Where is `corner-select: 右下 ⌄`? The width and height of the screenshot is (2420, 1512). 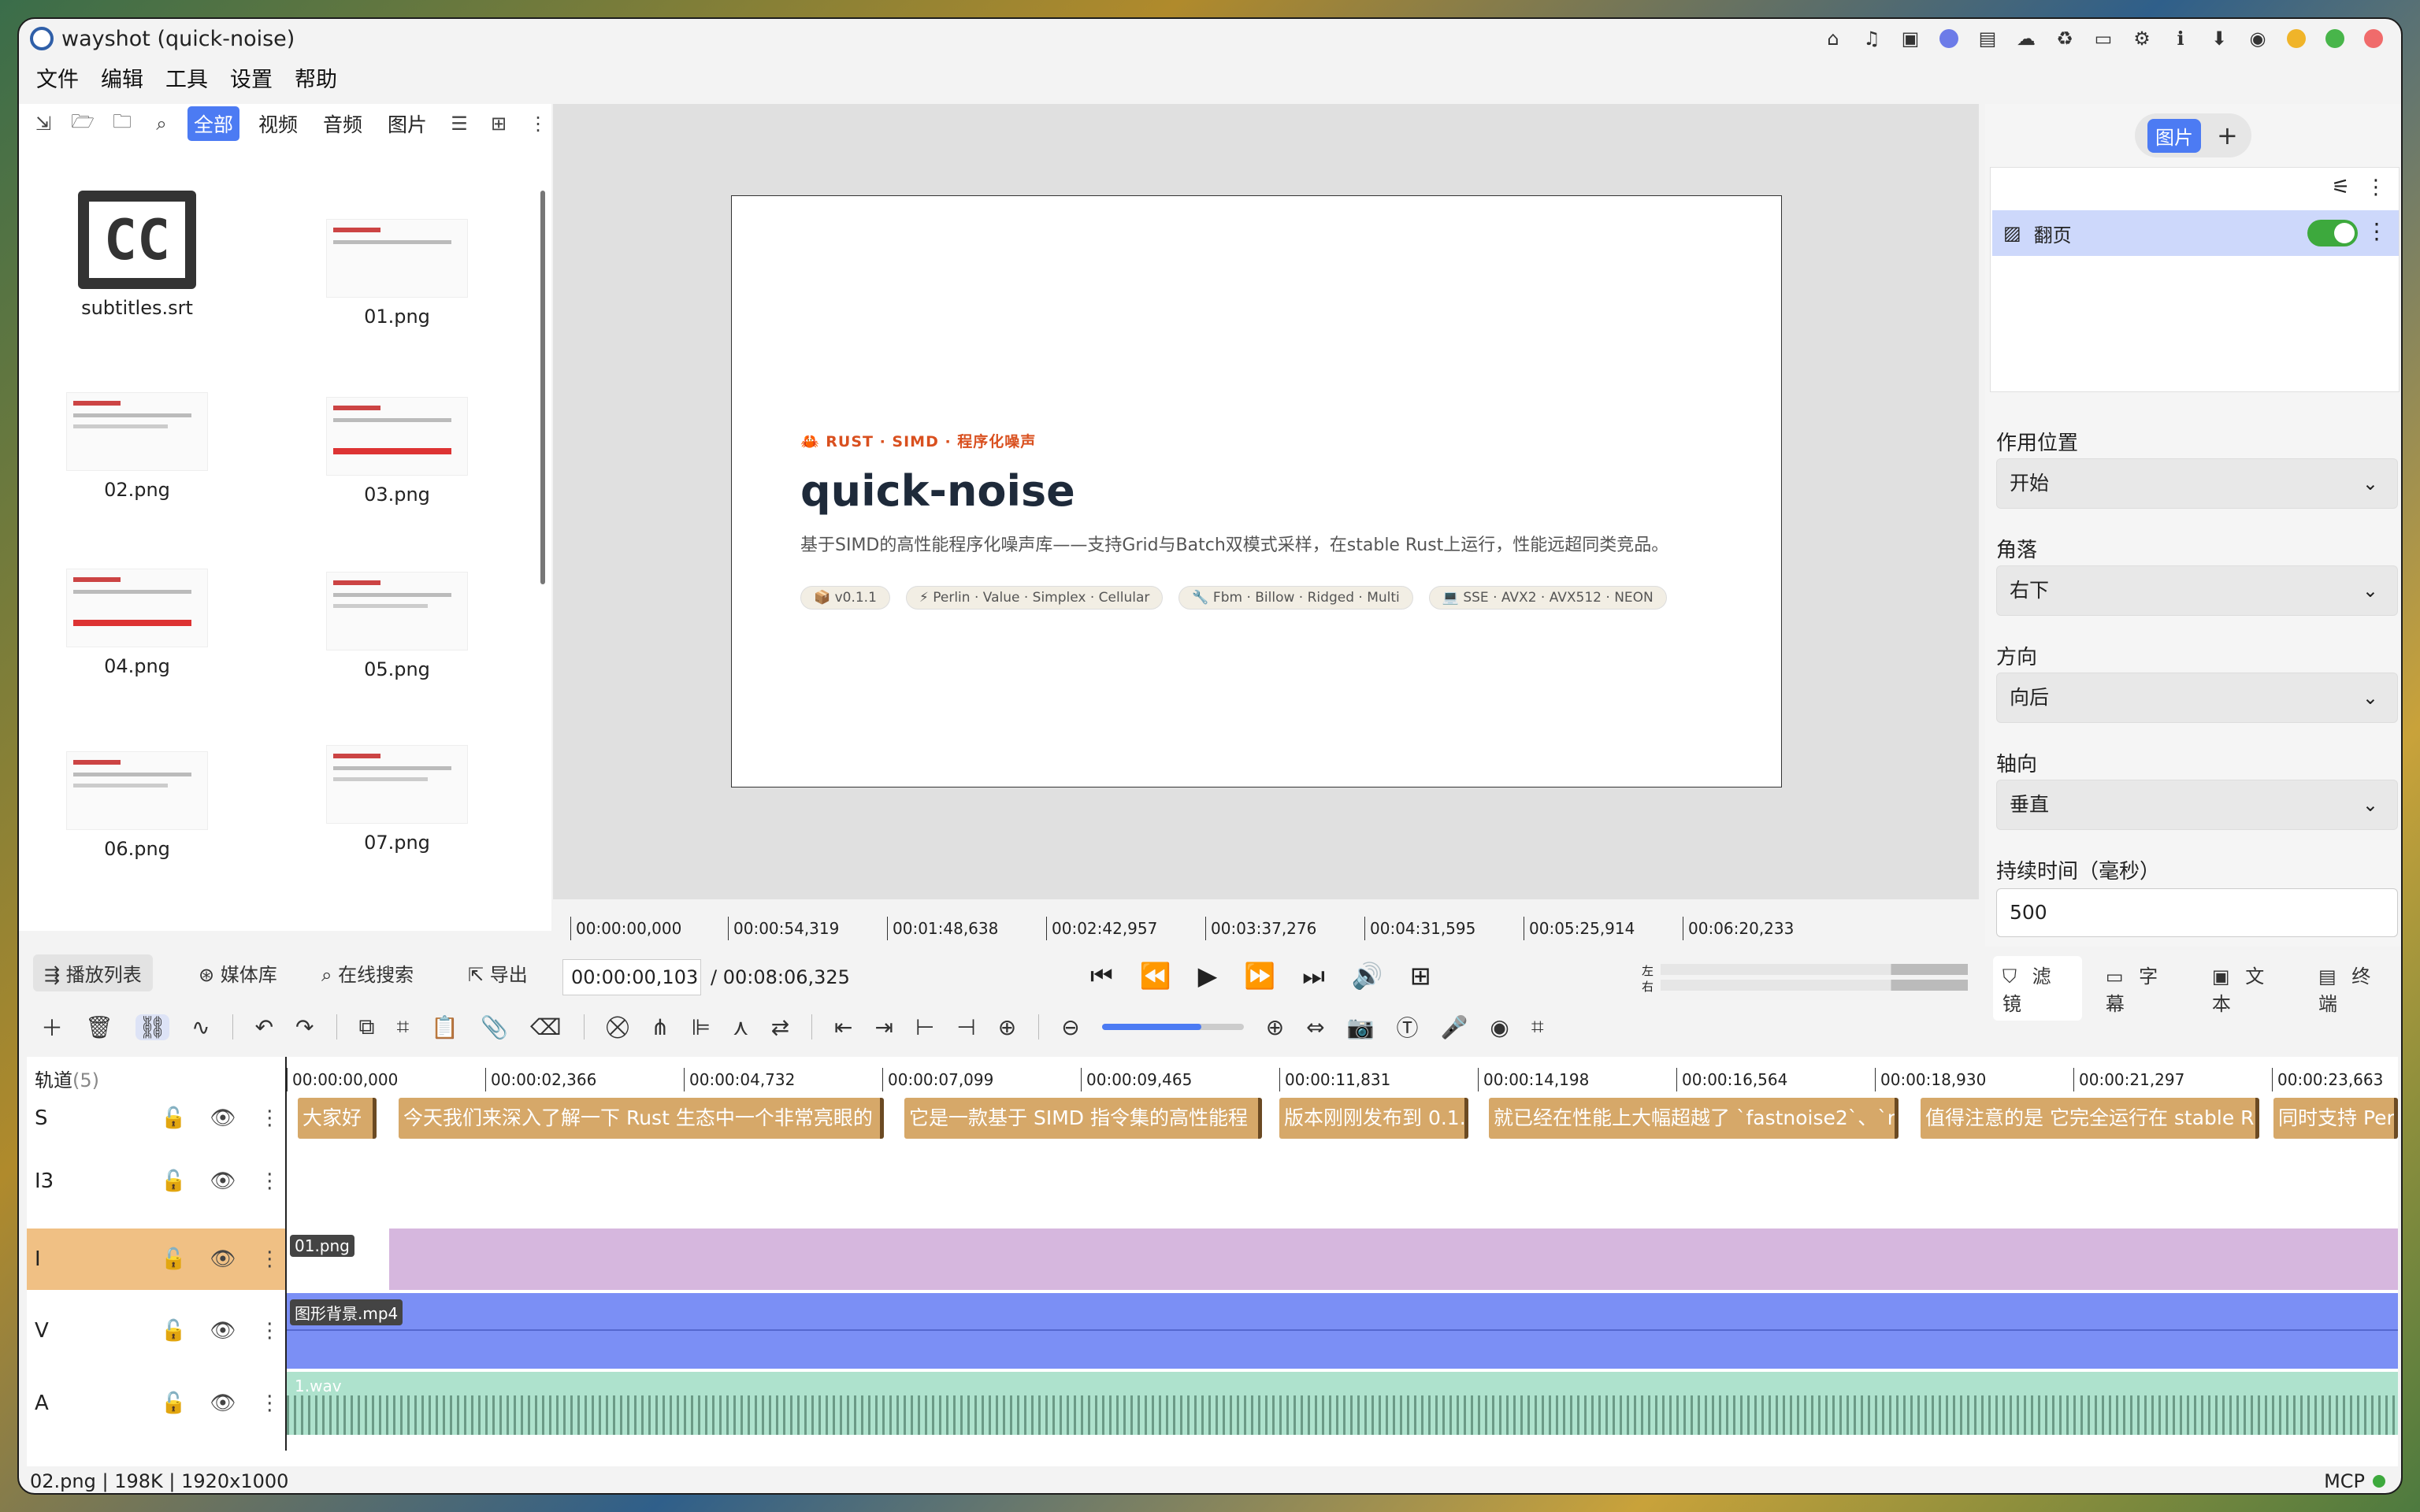
corner-select: 右下 ⌄ is located at coordinates (2197, 590).